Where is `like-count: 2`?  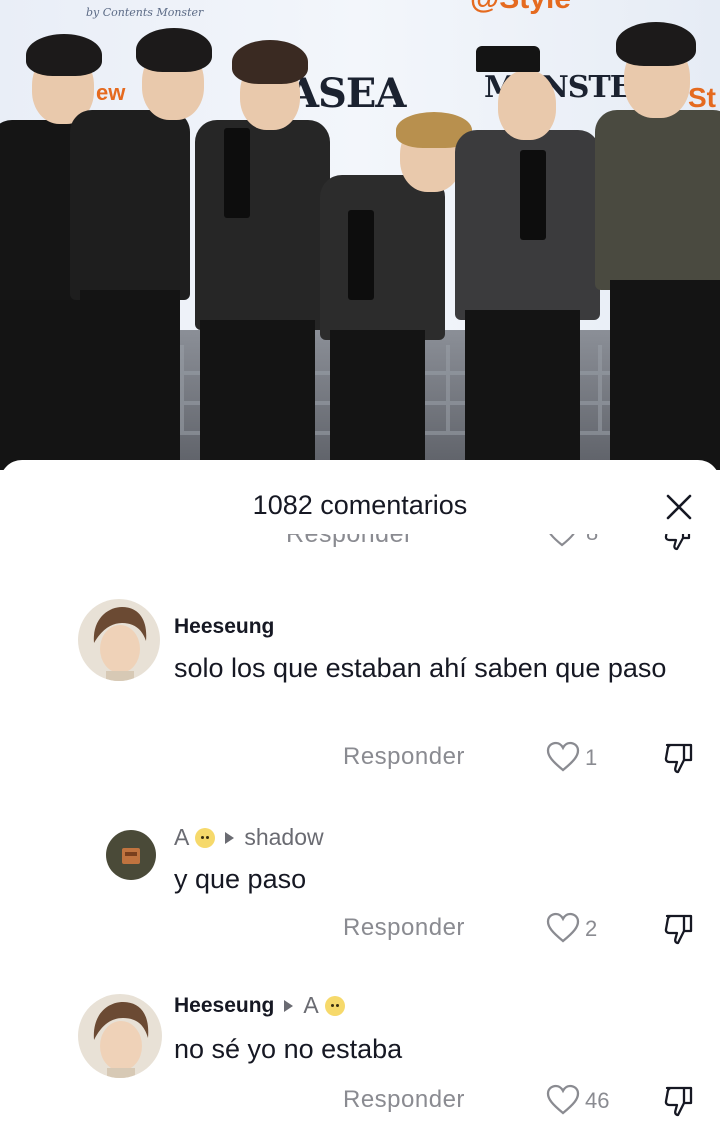 like-count: 2 is located at coordinates (591, 928).